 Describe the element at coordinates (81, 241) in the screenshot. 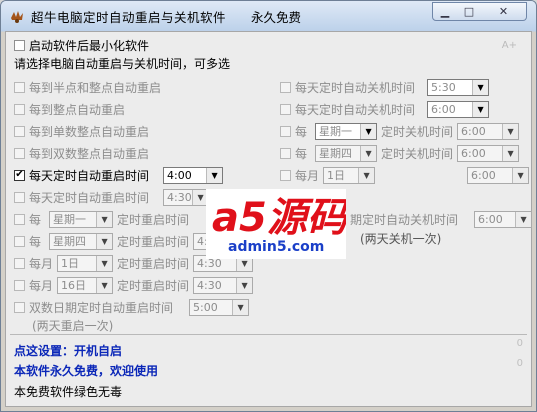

I see `weekly-restart-2-day-select: 星期四 ▼` at that location.